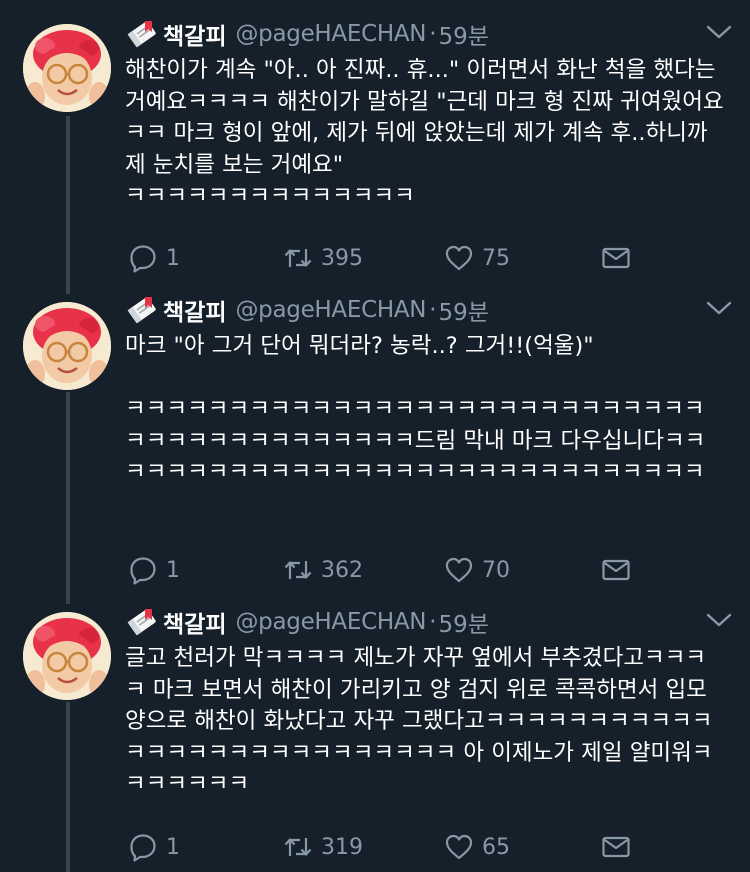 The width and height of the screenshot is (750, 872). I want to click on retweet-button: 319, so click(323, 847).